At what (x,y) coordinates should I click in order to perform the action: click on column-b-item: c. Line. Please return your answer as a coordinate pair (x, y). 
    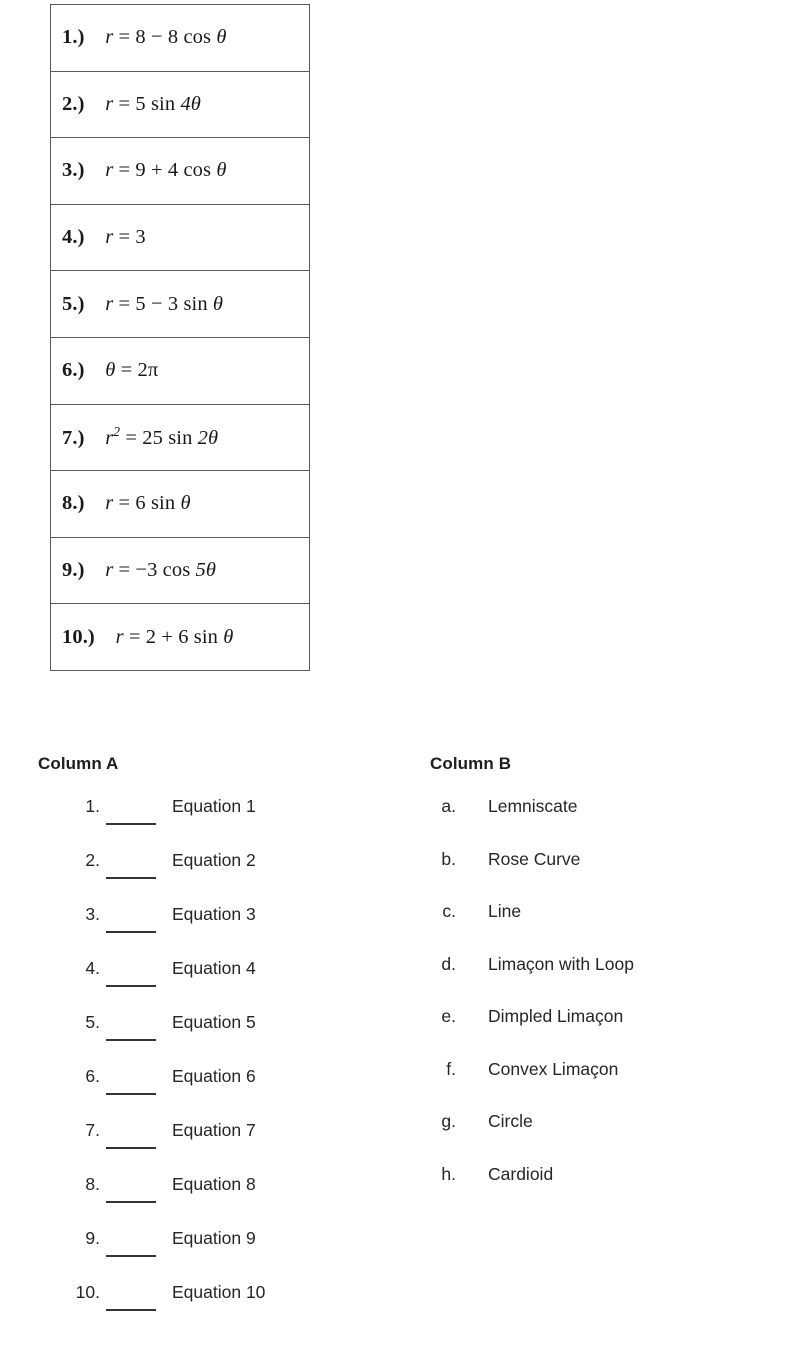
    Looking at the image, I should click on (260, 927).